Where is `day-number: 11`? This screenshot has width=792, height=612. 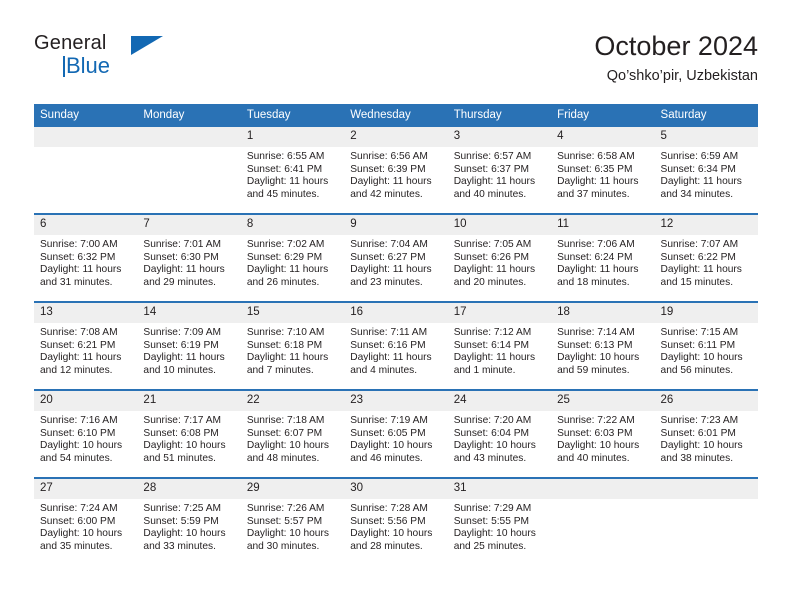 day-number: 11 is located at coordinates (603, 225).